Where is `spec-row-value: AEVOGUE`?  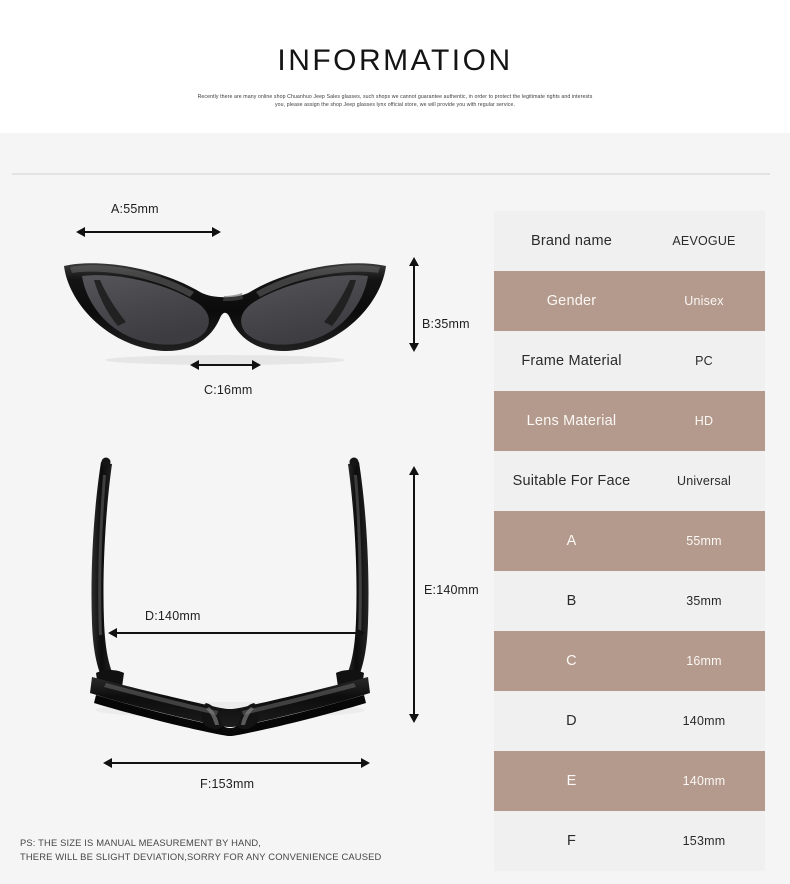 spec-row-value: AEVOGUE is located at coordinates (704, 241).